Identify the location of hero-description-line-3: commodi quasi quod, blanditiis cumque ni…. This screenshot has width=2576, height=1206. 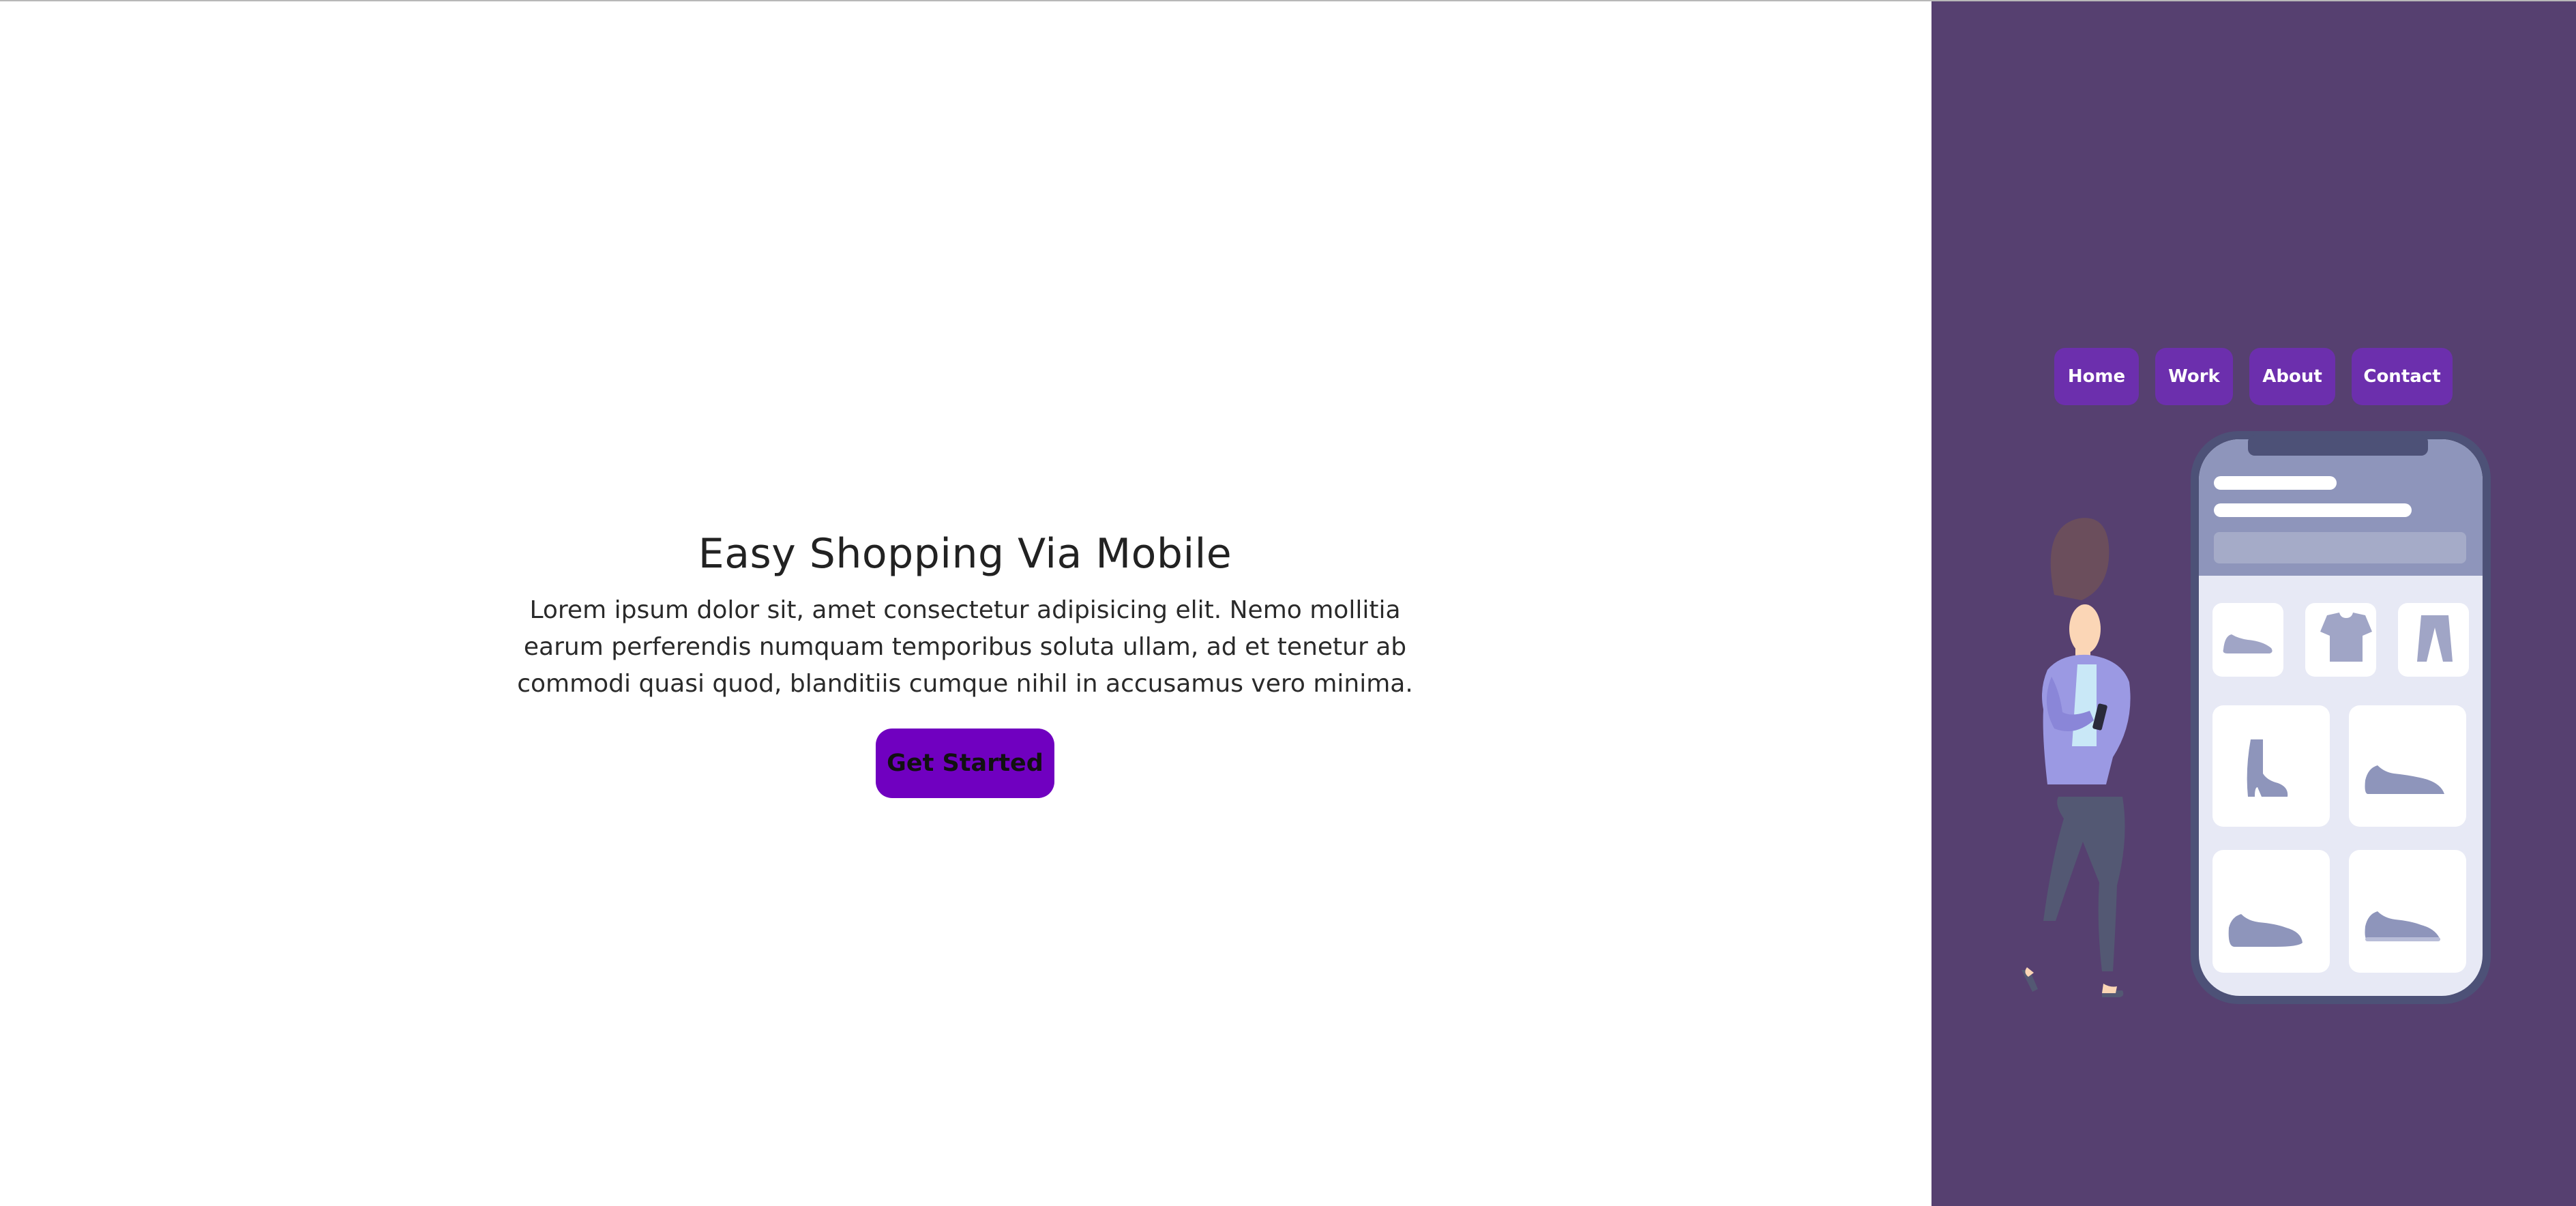
(965, 684).